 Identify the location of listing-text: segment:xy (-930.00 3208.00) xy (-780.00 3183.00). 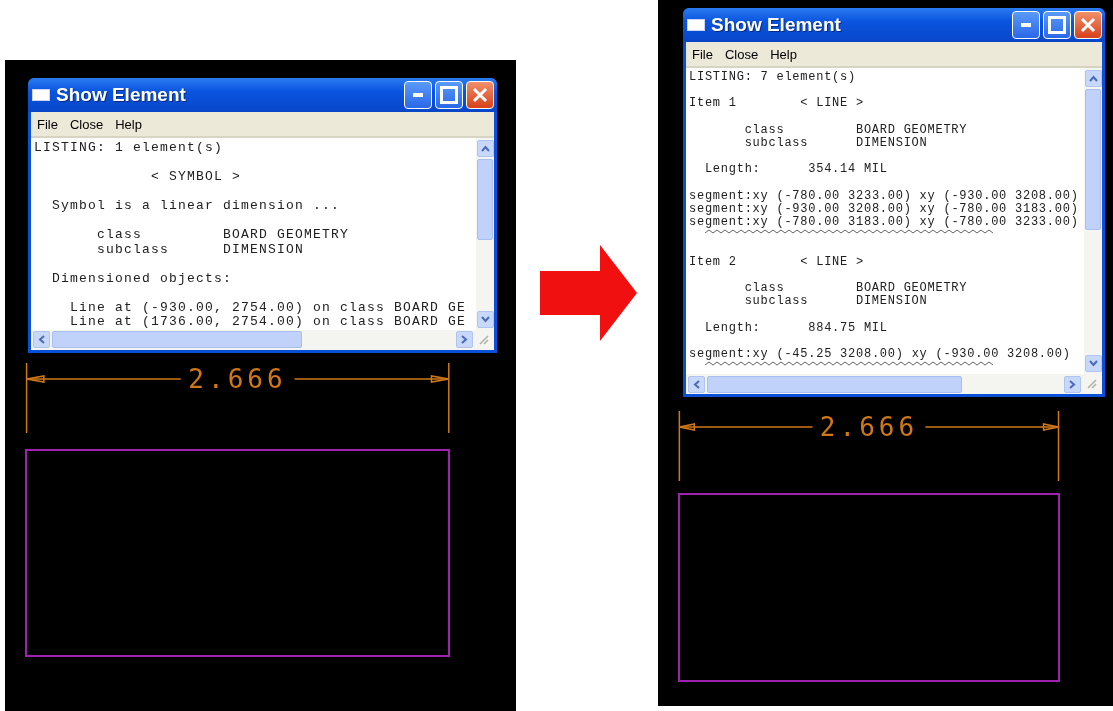
(884, 209).